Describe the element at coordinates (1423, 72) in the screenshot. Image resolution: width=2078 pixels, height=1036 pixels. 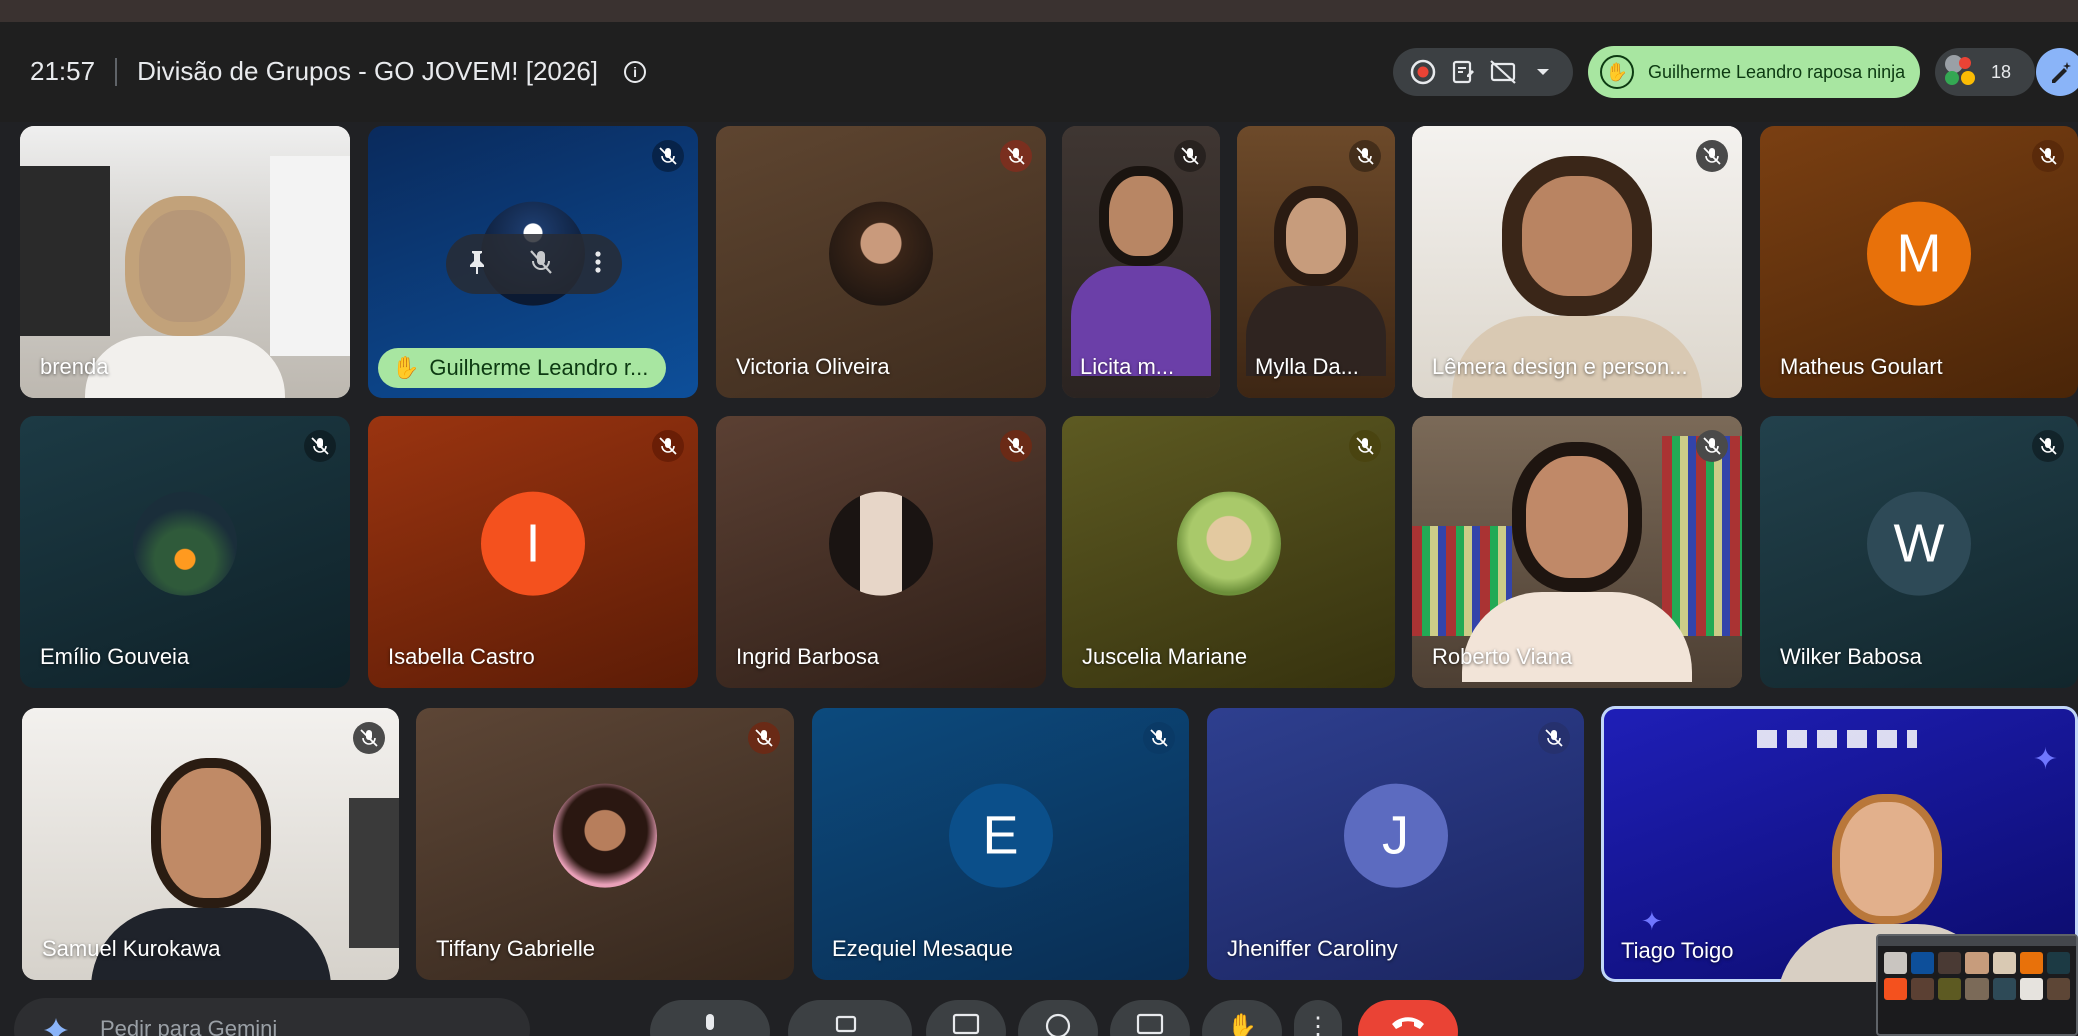
I see `record-icon` at that location.